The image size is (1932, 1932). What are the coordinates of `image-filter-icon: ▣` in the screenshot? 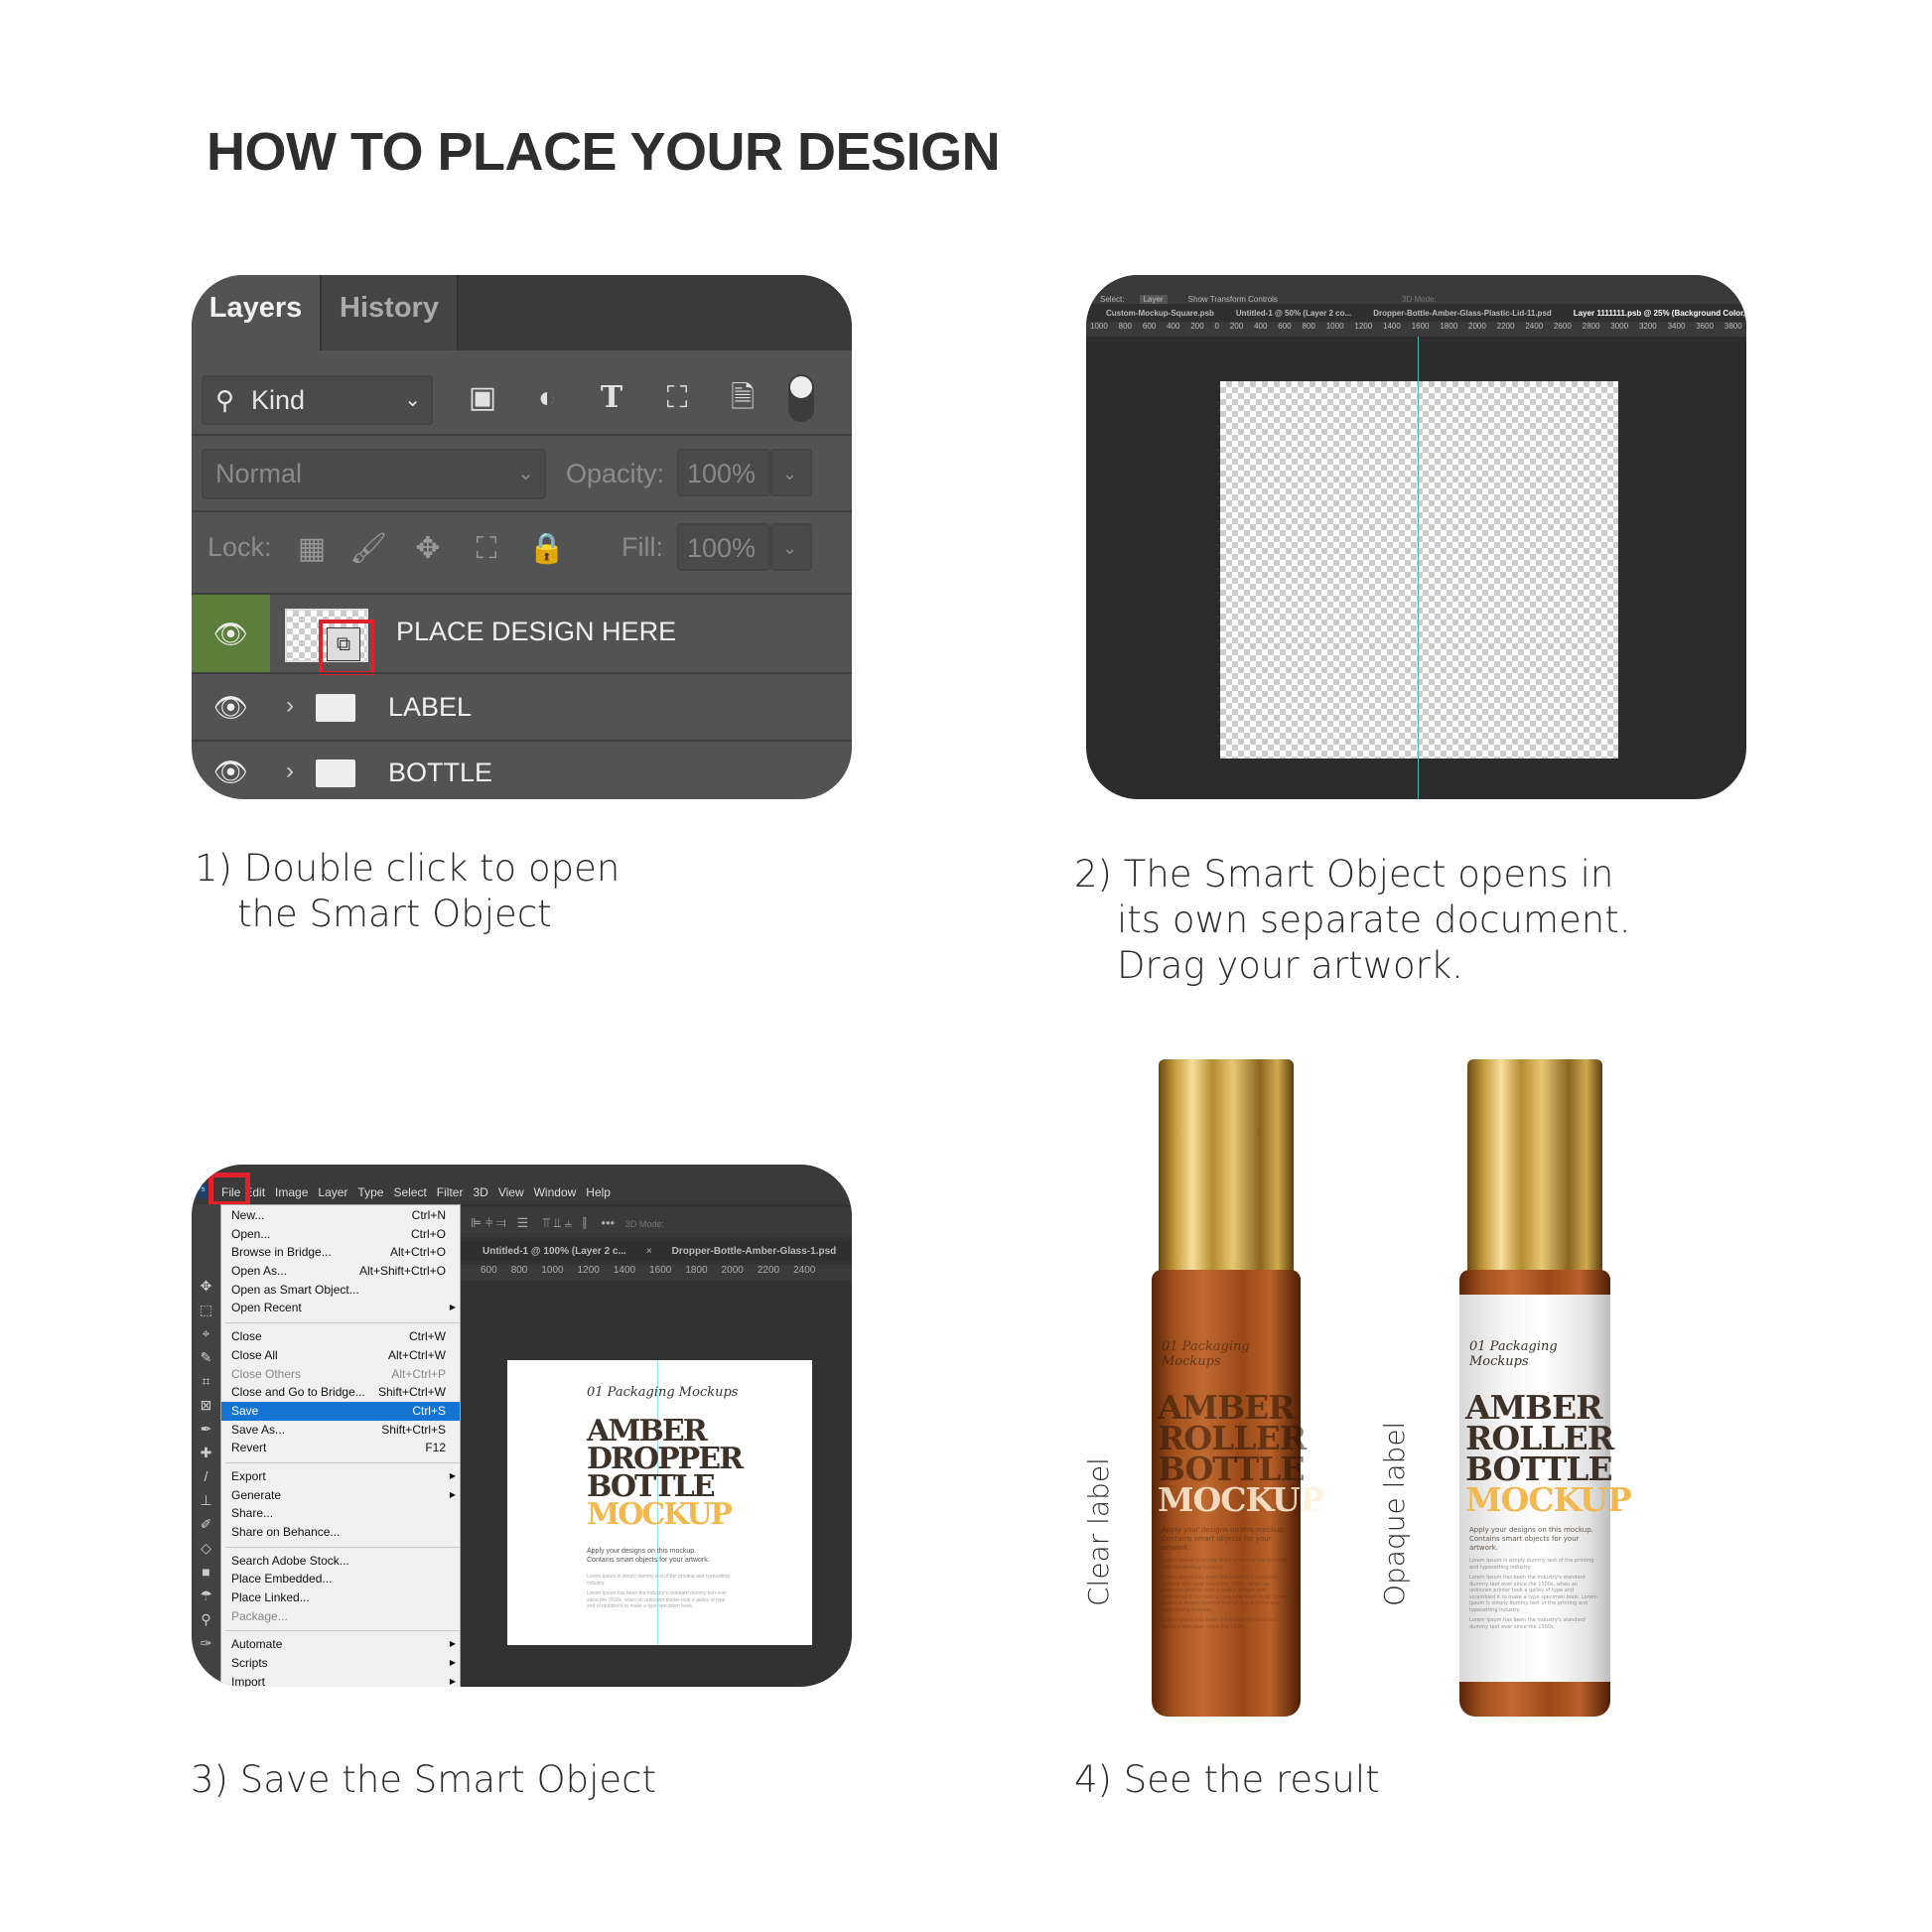 It's located at (483, 398).